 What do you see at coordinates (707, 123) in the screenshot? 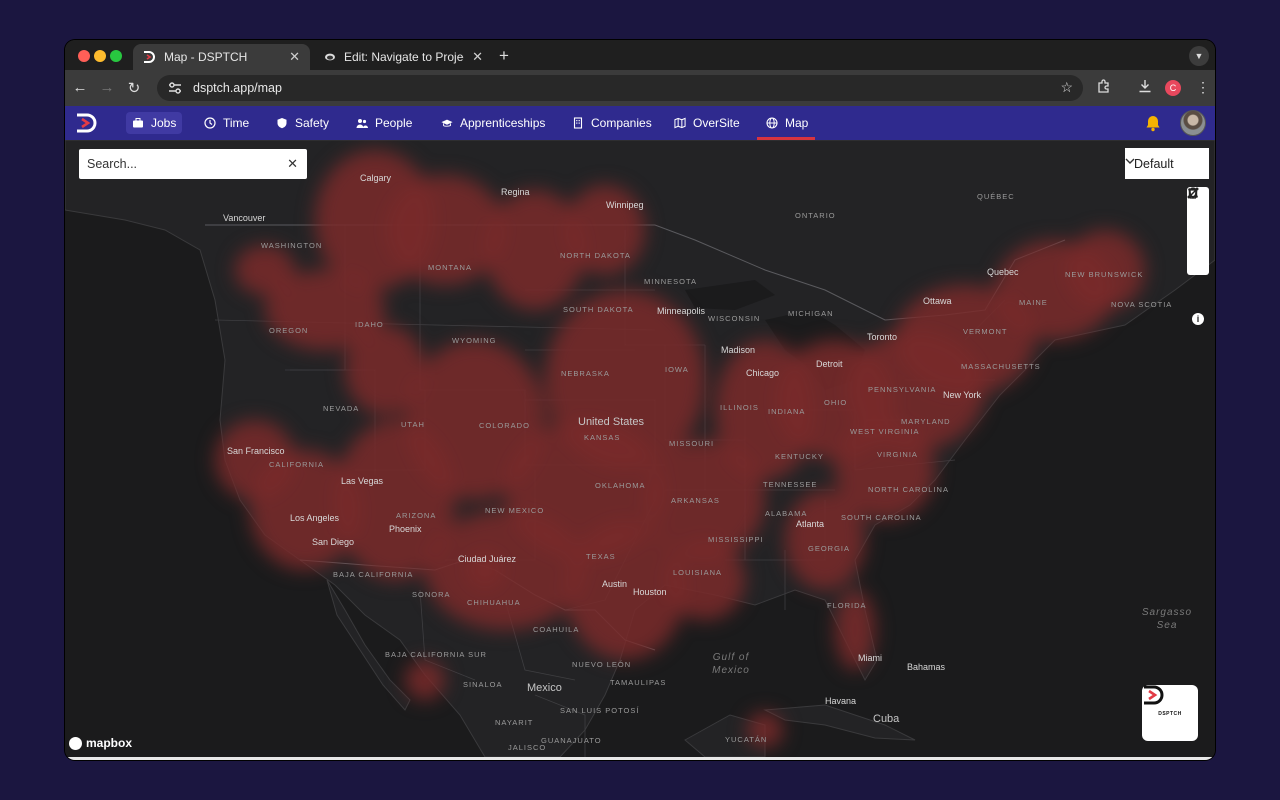
I see `nav-oversite: OverSite` at bounding box center [707, 123].